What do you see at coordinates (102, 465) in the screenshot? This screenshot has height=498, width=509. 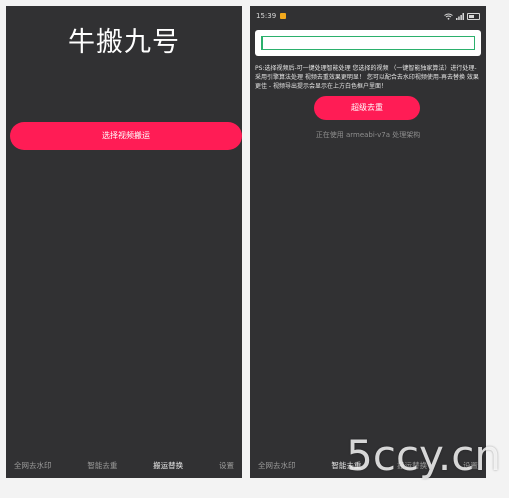 I see `nav-item-smart-dedup: 智能去重` at bounding box center [102, 465].